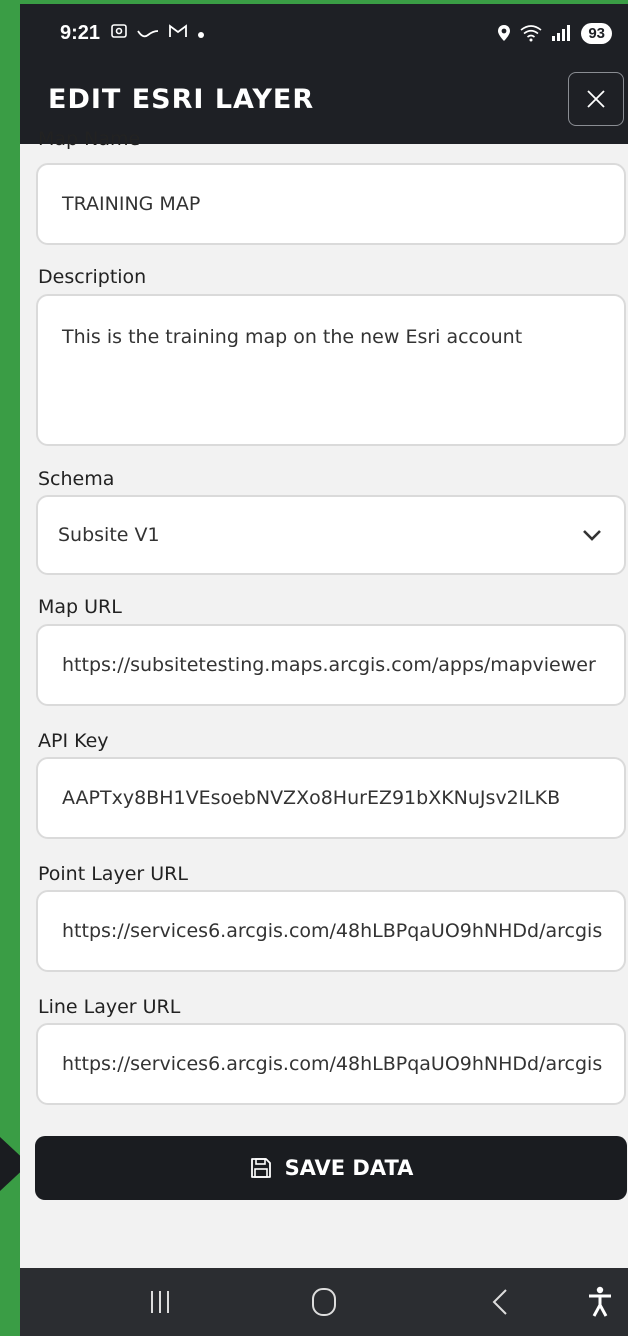 The image size is (628, 1336). What do you see at coordinates (201, 34) in the screenshot?
I see `dot-icon` at bounding box center [201, 34].